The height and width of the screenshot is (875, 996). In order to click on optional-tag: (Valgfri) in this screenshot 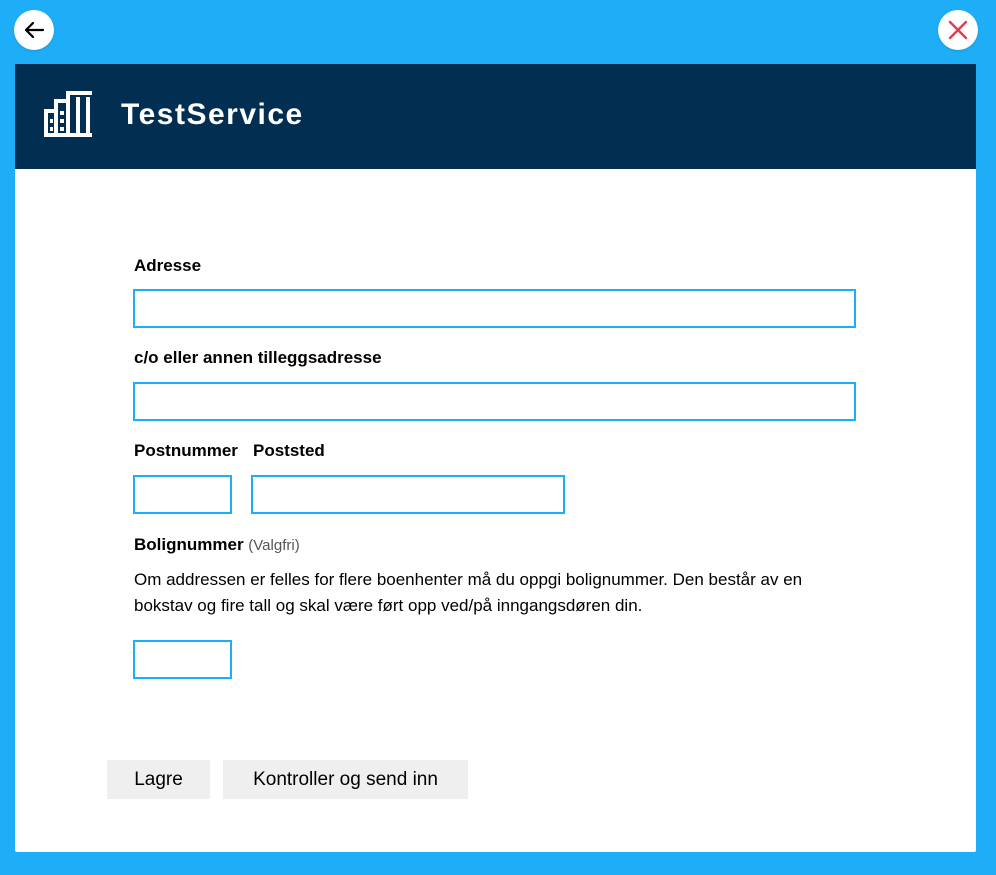, I will do `click(274, 545)`.